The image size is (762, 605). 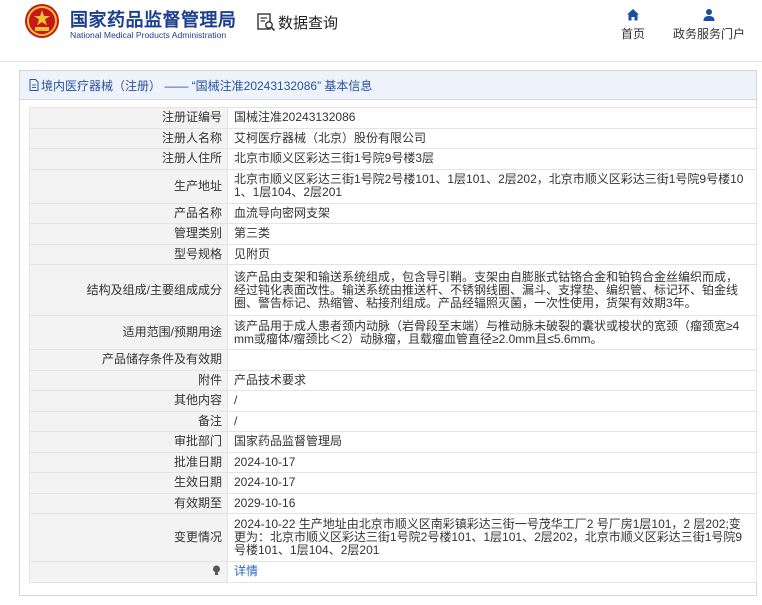 What do you see at coordinates (128, 401) in the screenshot?
I see `row-label: 其他内容` at bounding box center [128, 401].